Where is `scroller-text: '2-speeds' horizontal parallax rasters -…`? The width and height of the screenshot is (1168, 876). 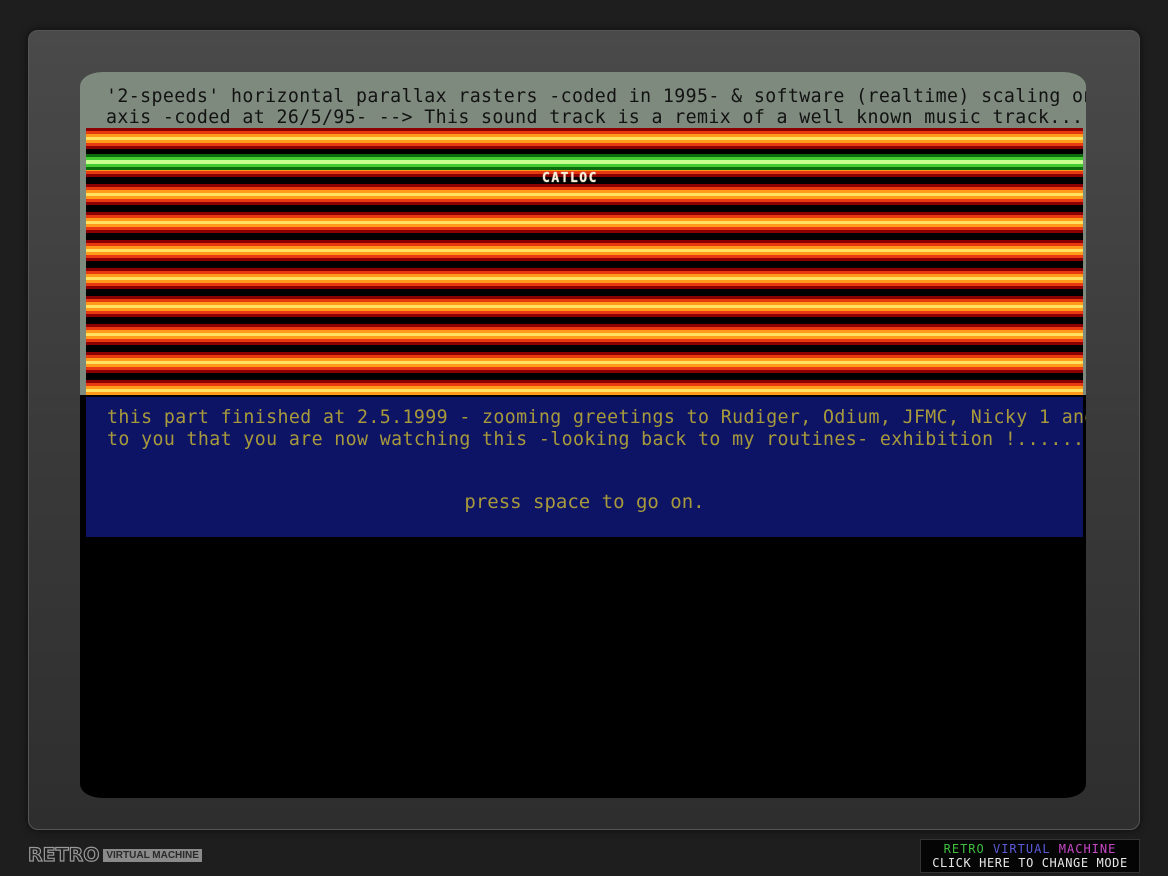
scroller-text: '2-speeds' horizontal parallax rasters -… is located at coordinates (596, 106).